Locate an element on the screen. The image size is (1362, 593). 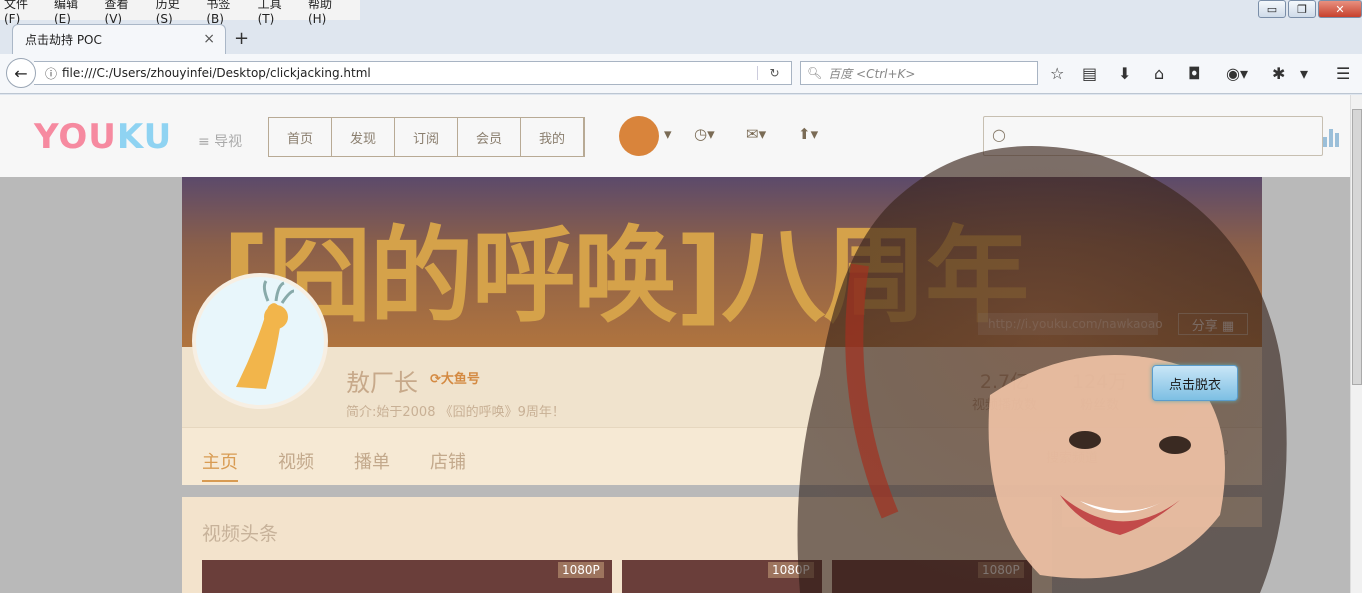
reload-icon: ↻ is located at coordinates (774, 73).